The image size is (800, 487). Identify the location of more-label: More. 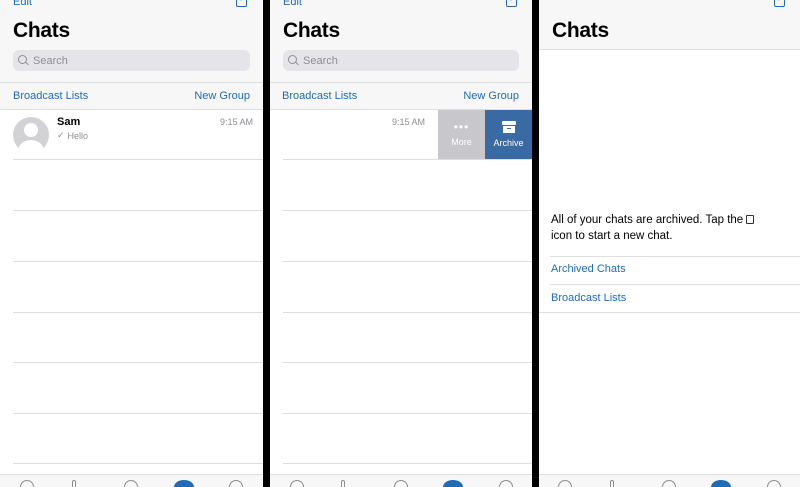
(461, 141).